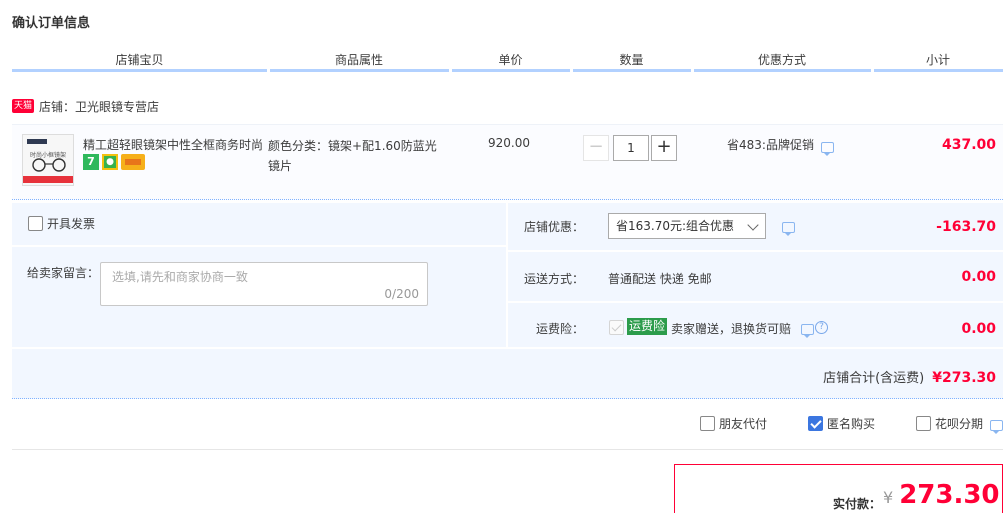 Image resolution: width=1008 pixels, height=513 pixels. What do you see at coordinates (110, 162) in the screenshot?
I see `guarantee-icon: ●` at bounding box center [110, 162].